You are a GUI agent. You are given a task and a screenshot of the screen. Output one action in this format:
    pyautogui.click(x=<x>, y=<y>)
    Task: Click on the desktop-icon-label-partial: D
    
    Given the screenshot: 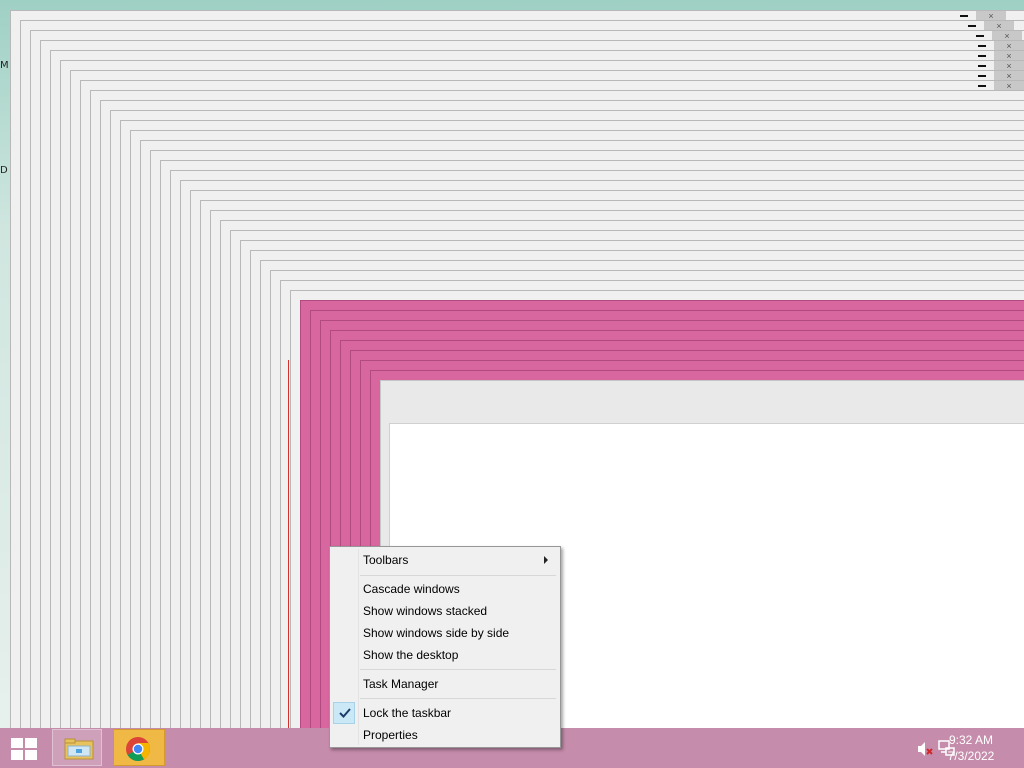 What is the action you would take?
    pyautogui.click(x=5, y=170)
    